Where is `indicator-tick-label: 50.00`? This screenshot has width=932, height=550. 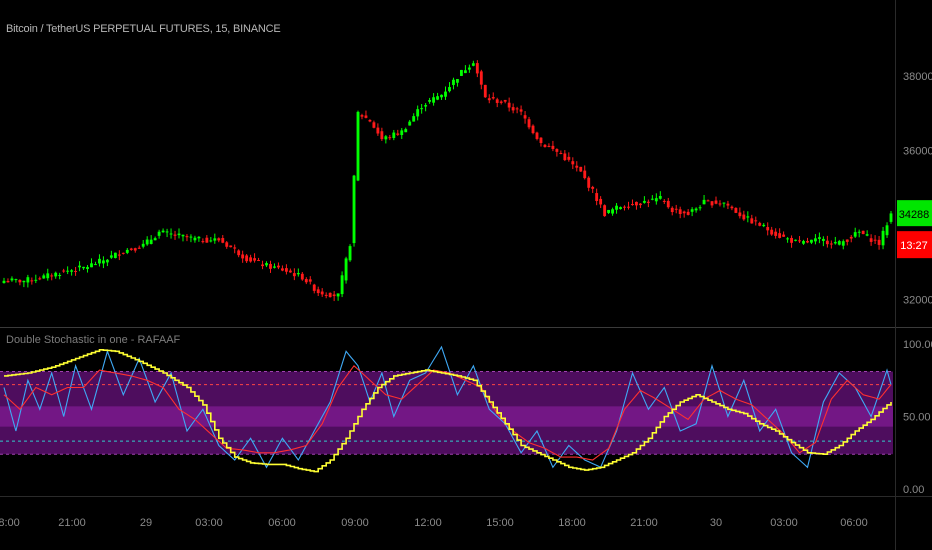 indicator-tick-label: 50.00 is located at coordinates (917, 418).